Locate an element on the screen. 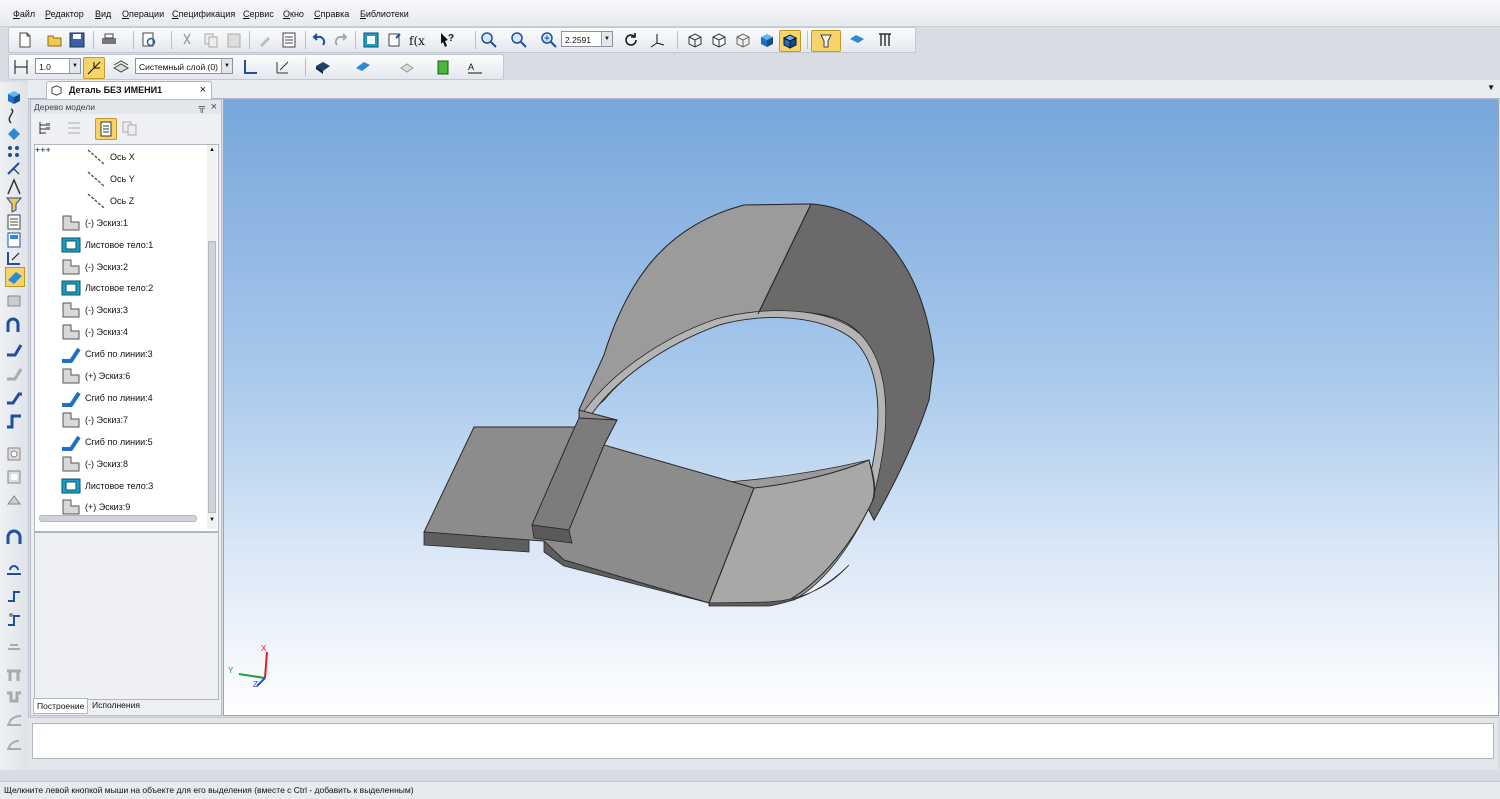 This screenshot has width=1500, height=799. spatial-curves-button is located at coordinates (14, 116).